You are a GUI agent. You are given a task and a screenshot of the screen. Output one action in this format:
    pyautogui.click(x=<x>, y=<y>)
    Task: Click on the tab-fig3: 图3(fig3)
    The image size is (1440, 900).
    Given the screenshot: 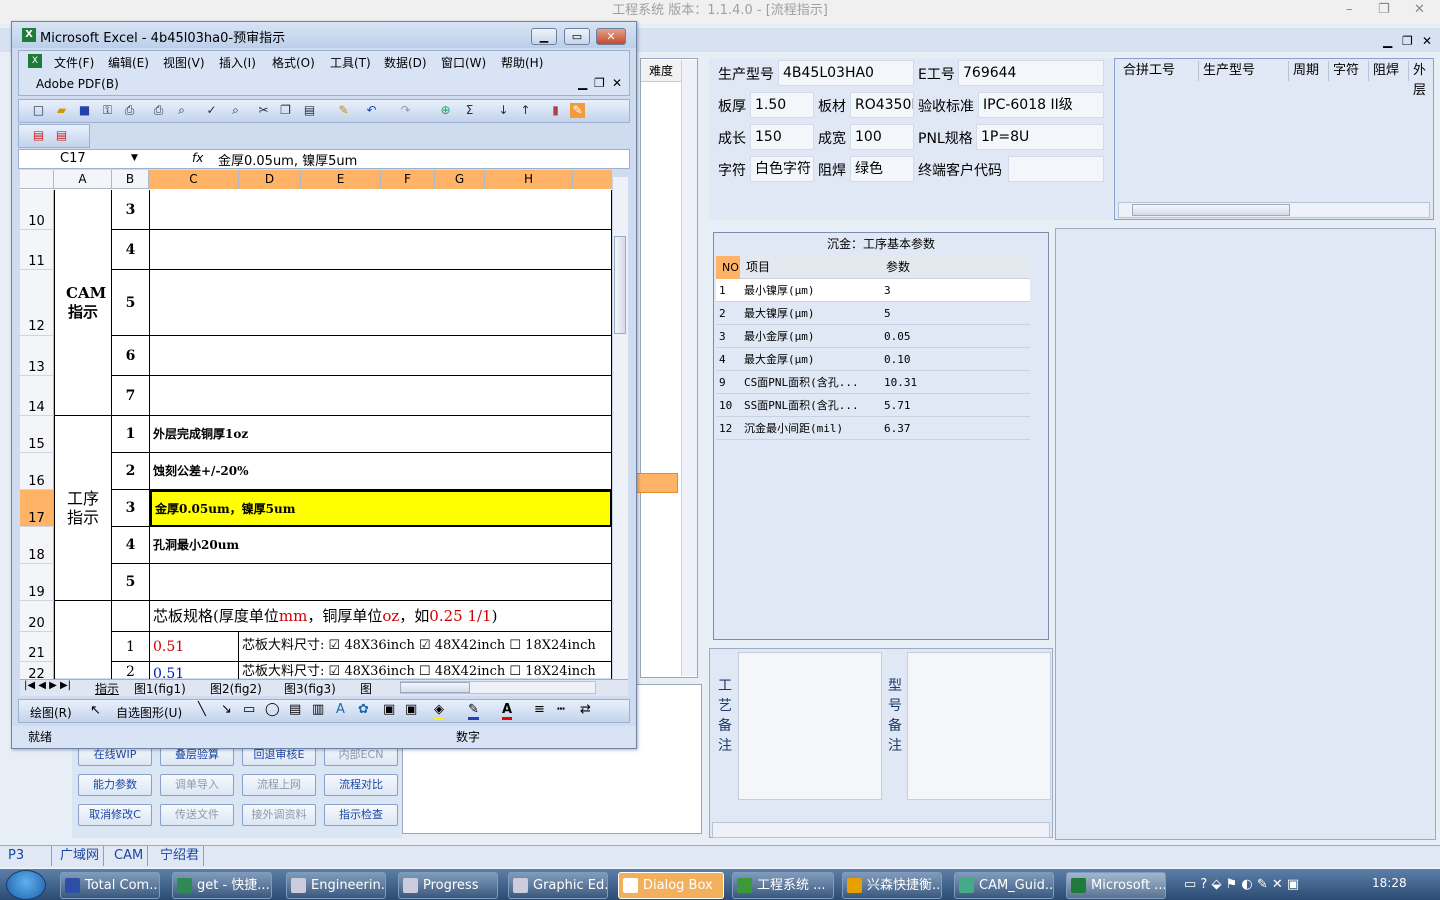 What is the action you would take?
    pyautogui.click(x=310, y=688)
    